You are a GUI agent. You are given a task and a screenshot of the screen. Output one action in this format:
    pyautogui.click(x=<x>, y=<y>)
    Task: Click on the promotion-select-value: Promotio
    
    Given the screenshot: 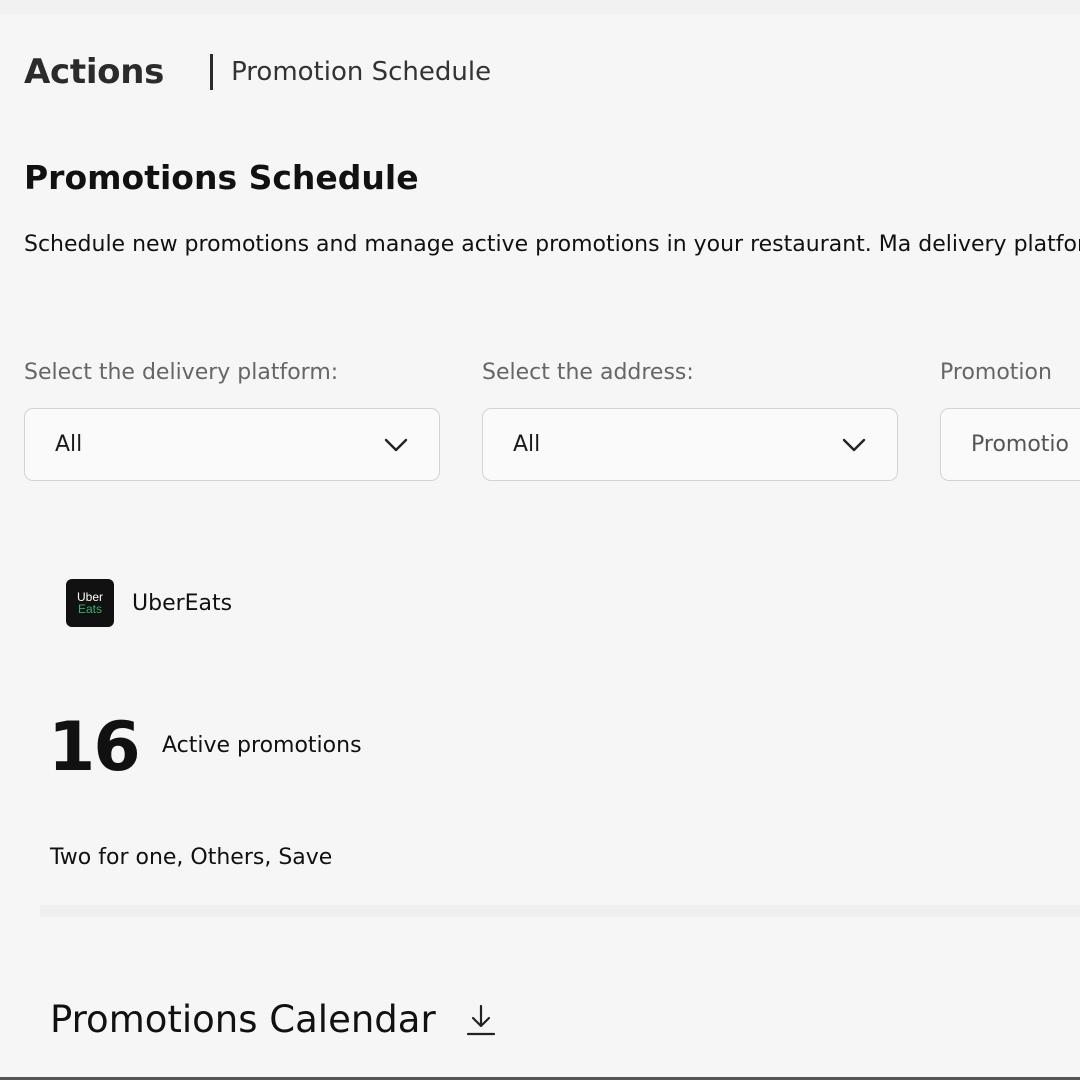 What is the action you would take?
    pyautogui.click(x=1020, y=444)
    